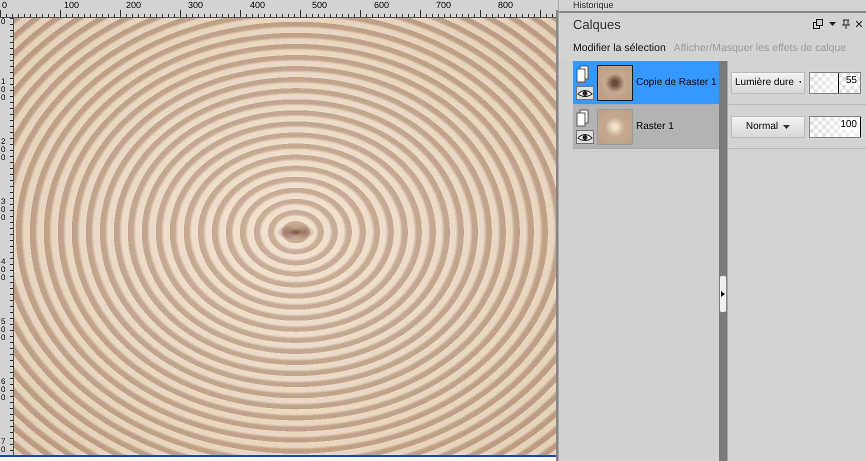 This screenshot has height=461, width=866. What do you see at coordinates (3, 331) in the screenshot?
I see `ruler-label: 500` at bounding box center [3, 331].